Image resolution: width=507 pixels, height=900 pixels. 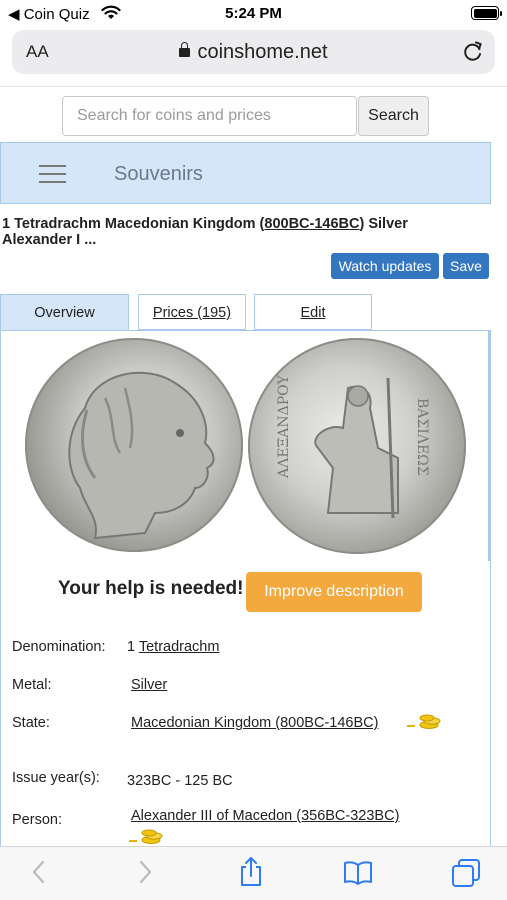 I want to click on status-bar: ◀ Coin Quiz 5:24 PM, so click(x=253, y=14).